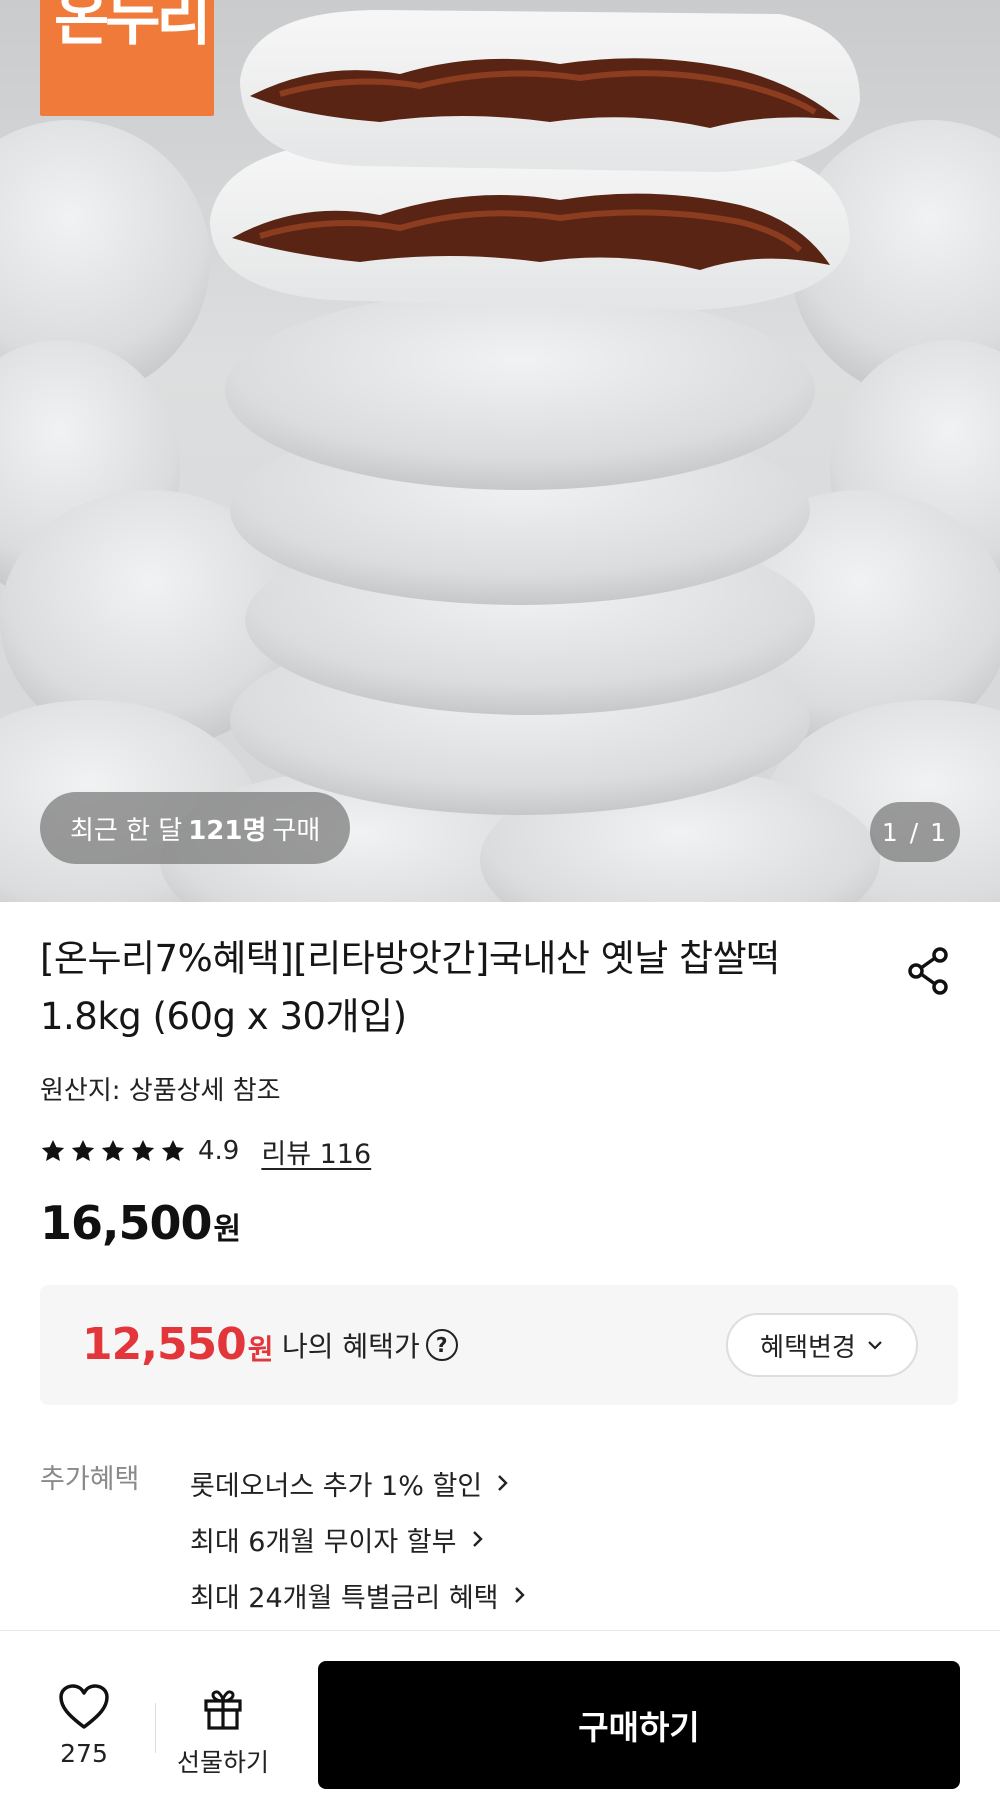 Image resolution: width=1000 pixels, height=1807 pixels. I want to click on buy-button: 구매하기, so click(639, 1725).